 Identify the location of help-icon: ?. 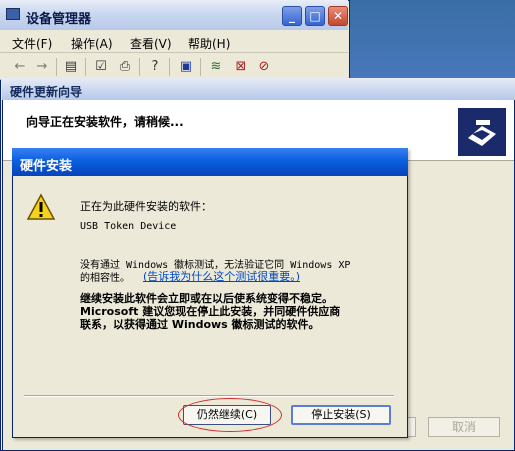
(155, 67).